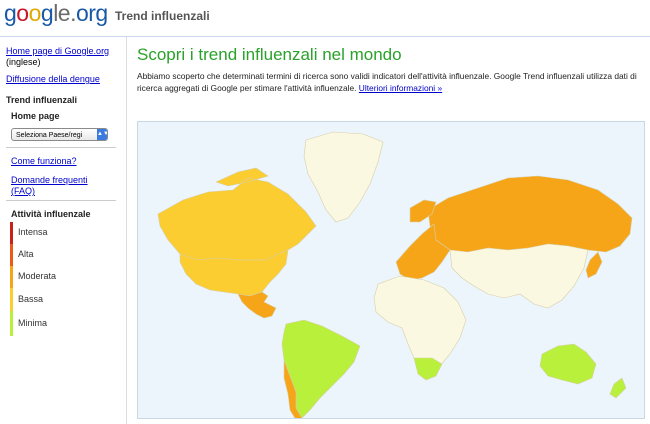  Describe the element at coordinates (530, 214) in the screenshot. I see `region-russia` at that location.